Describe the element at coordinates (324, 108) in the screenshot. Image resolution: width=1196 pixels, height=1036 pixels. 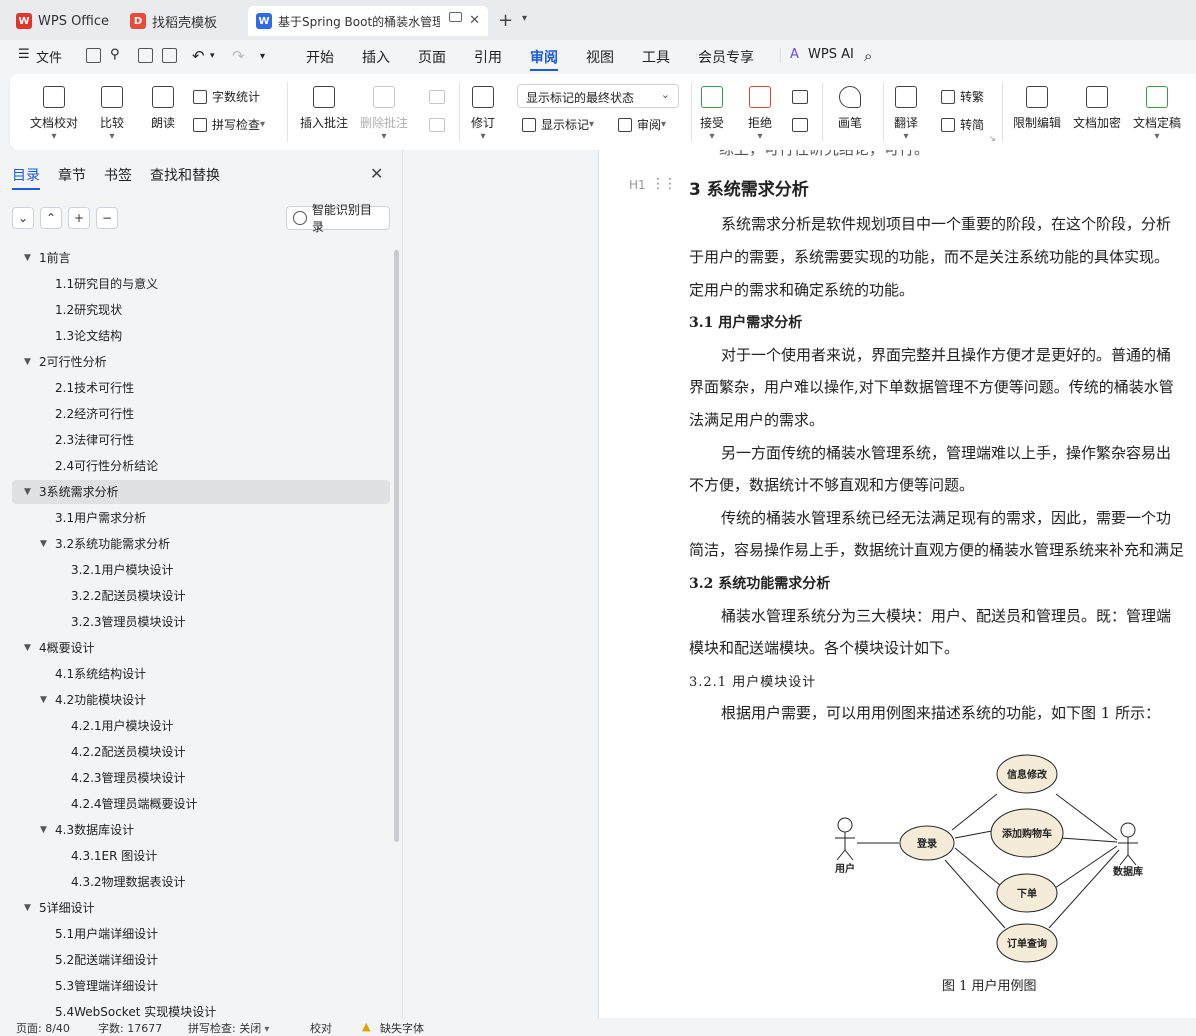
I see `insert-comment-button: 插入批注` at that location.